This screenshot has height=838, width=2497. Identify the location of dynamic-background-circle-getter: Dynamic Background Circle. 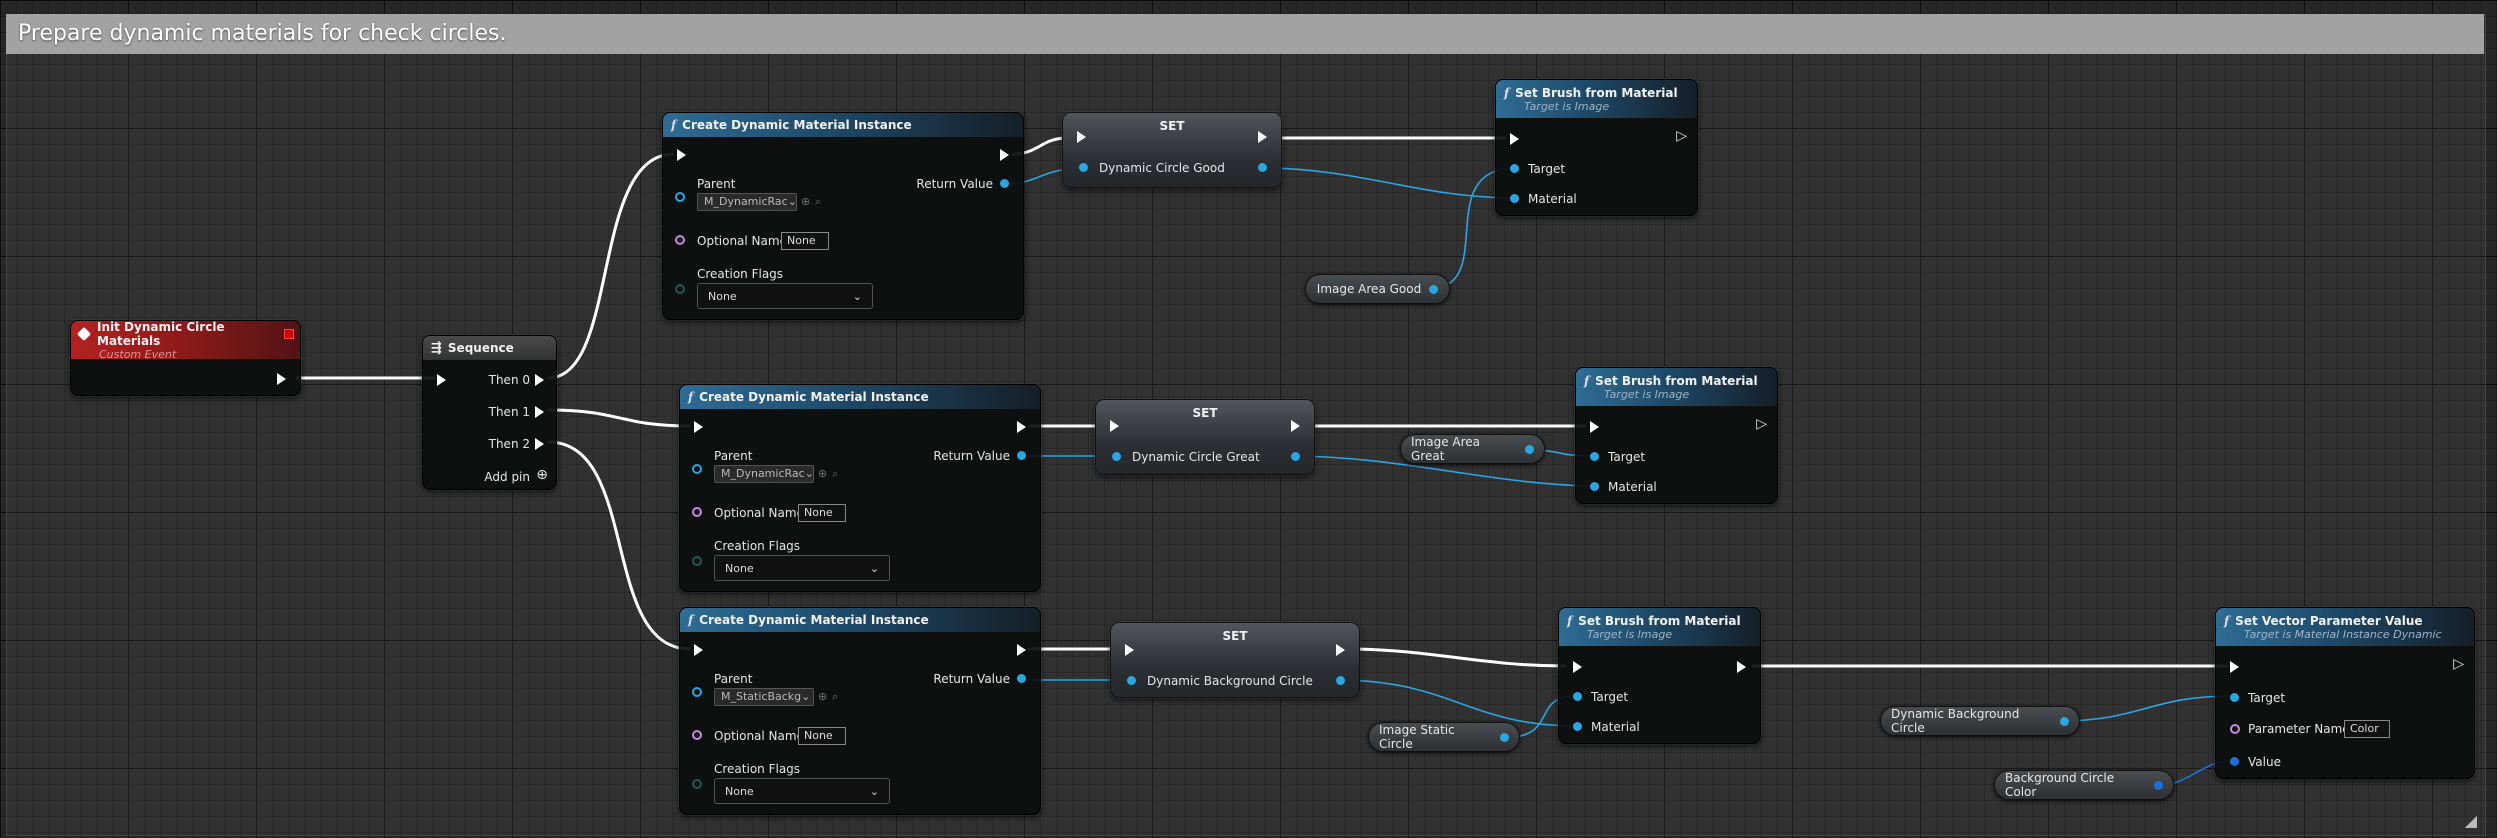
(1980, 721).